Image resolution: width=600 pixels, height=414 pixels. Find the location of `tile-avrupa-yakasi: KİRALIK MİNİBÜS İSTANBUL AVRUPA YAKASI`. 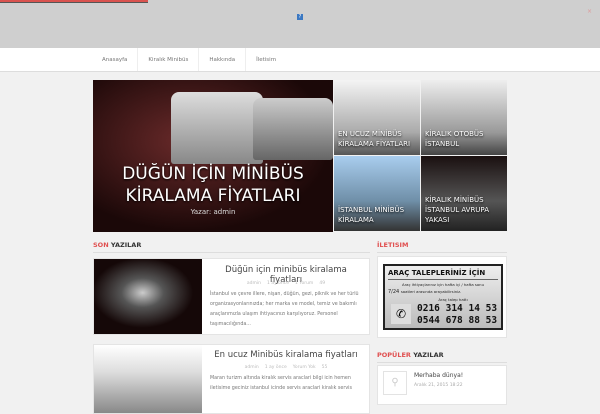

tile-avrupa-yakasi: KİRALIK MİNİBÜS İSTANBUL AVRUPA YAKASI is located at coordinates (464, 193).